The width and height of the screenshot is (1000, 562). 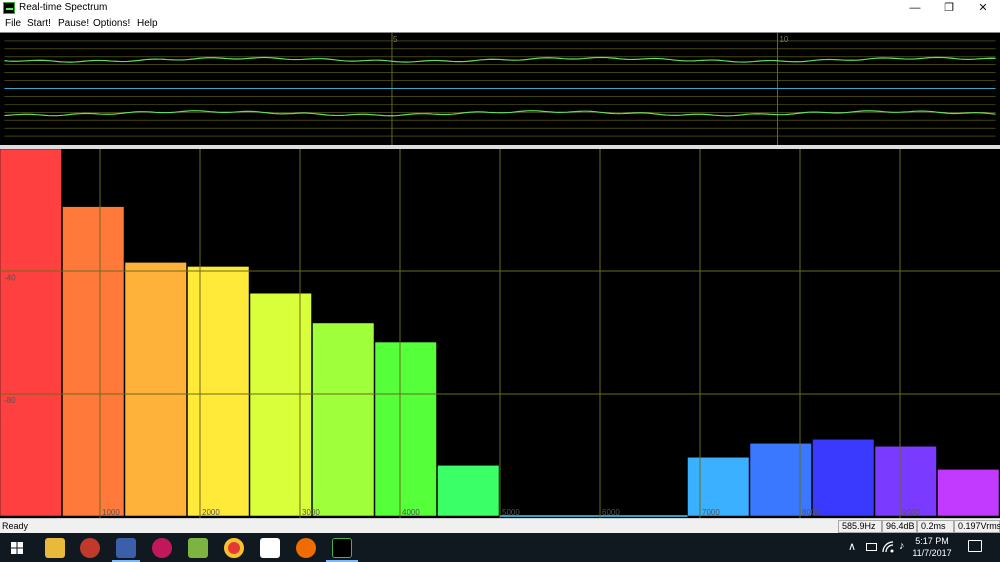 I want to click on network-icon, so click(x=888, y=547).